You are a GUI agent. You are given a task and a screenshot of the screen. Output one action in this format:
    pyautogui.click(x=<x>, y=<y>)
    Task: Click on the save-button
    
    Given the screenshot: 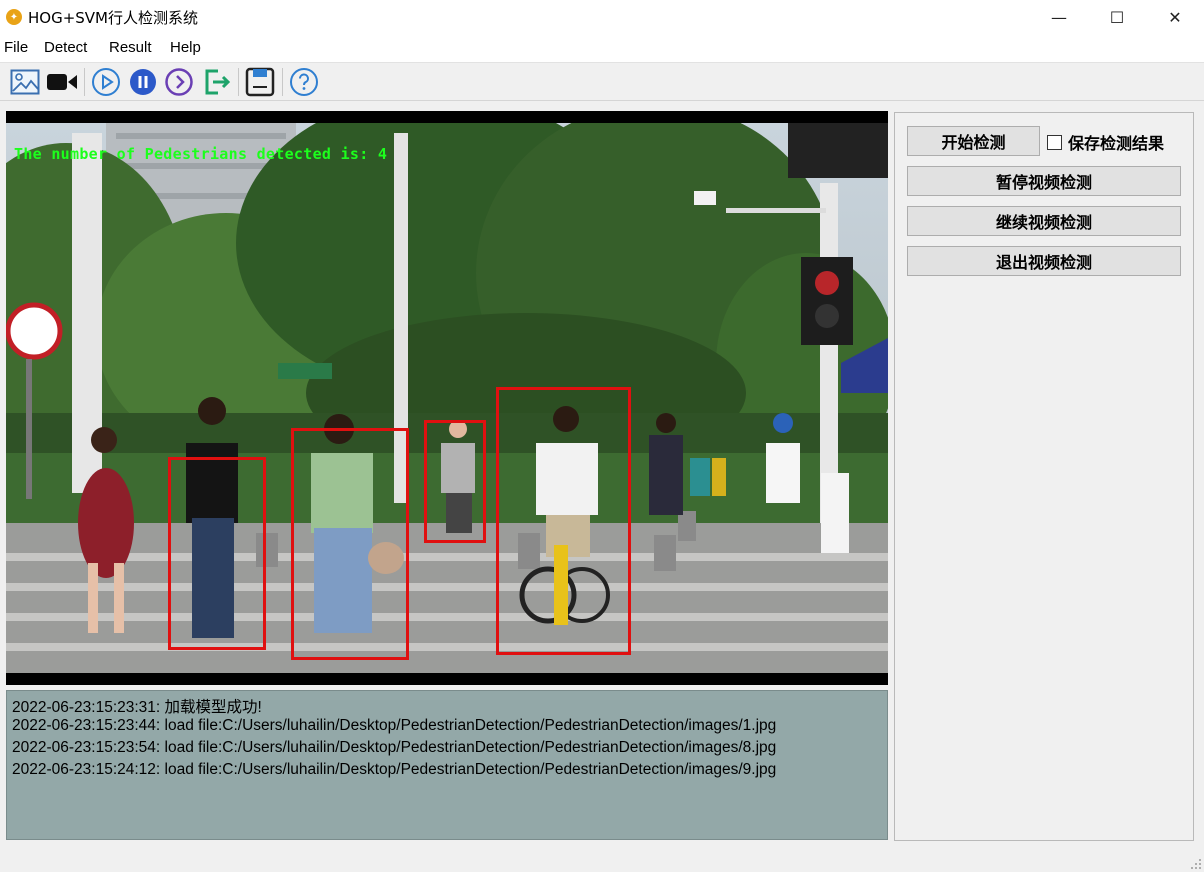 What is the action you would take?
    pyautogui.click(x=260, y=82)
    